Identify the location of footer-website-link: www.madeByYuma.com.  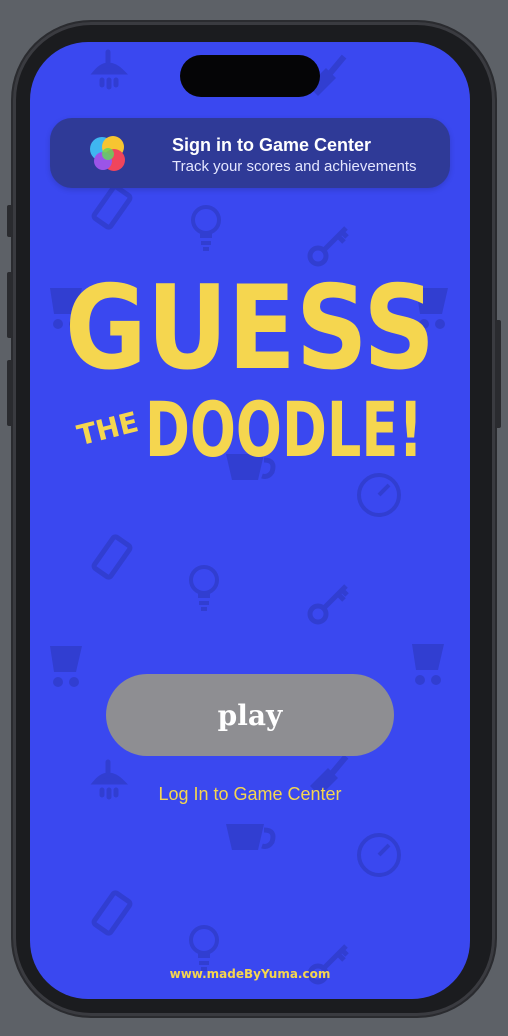
(250, 974).